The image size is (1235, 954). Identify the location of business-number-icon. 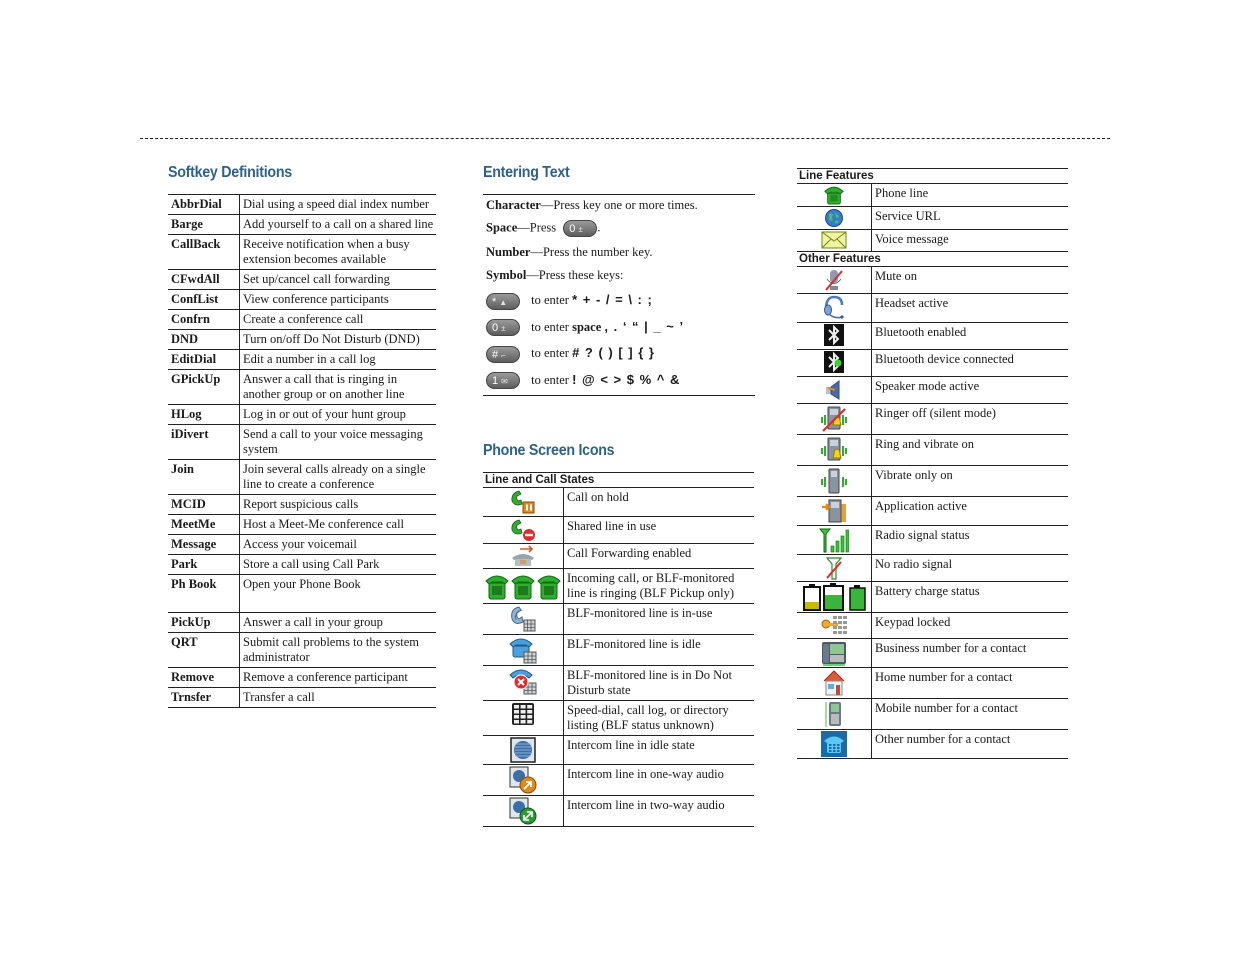
(834, 653).